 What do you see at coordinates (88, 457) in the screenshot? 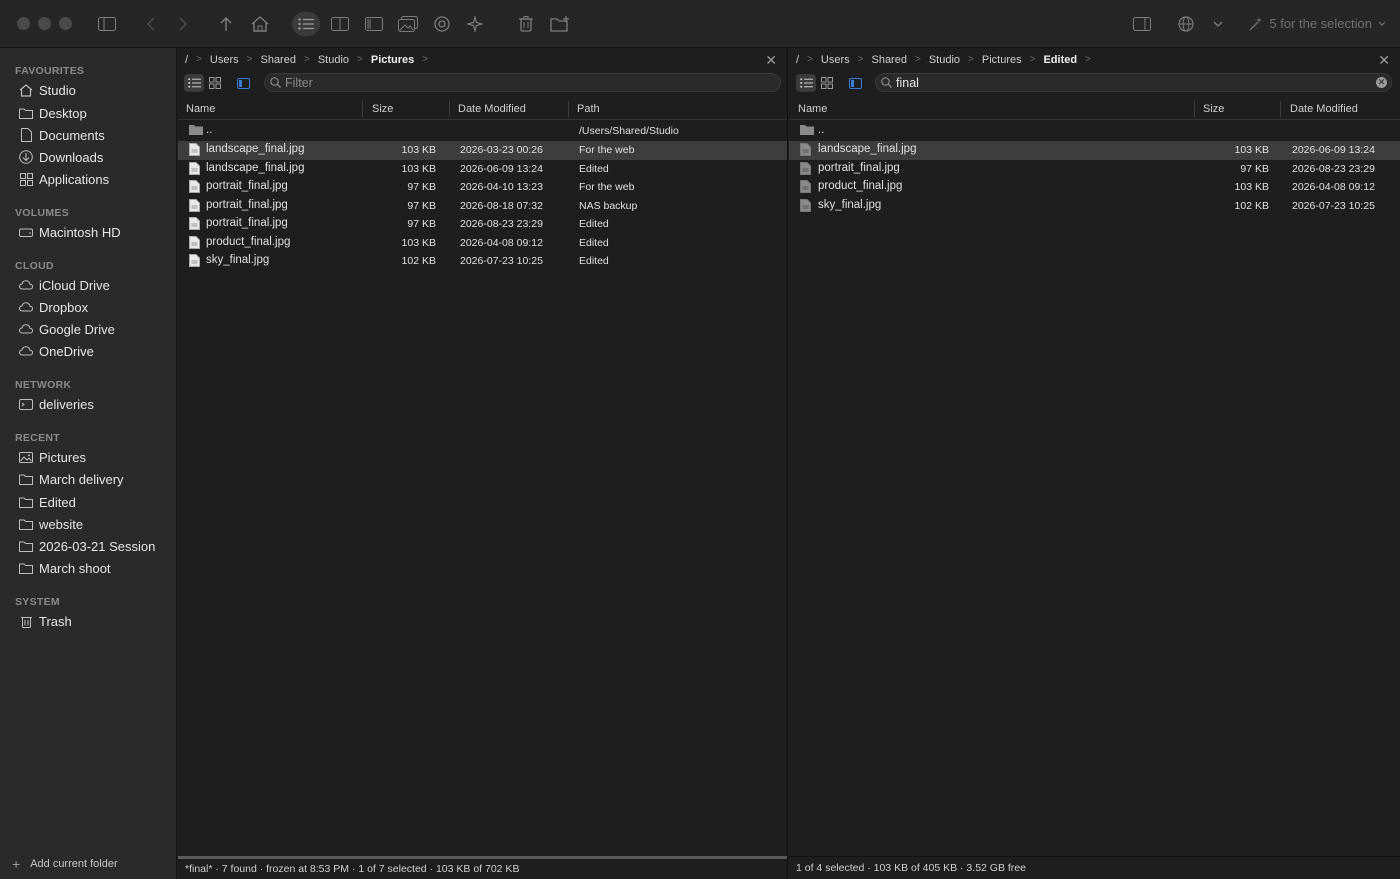
I see `sidebar-item-pictures: Pictures` at bounding box center [88, 457].